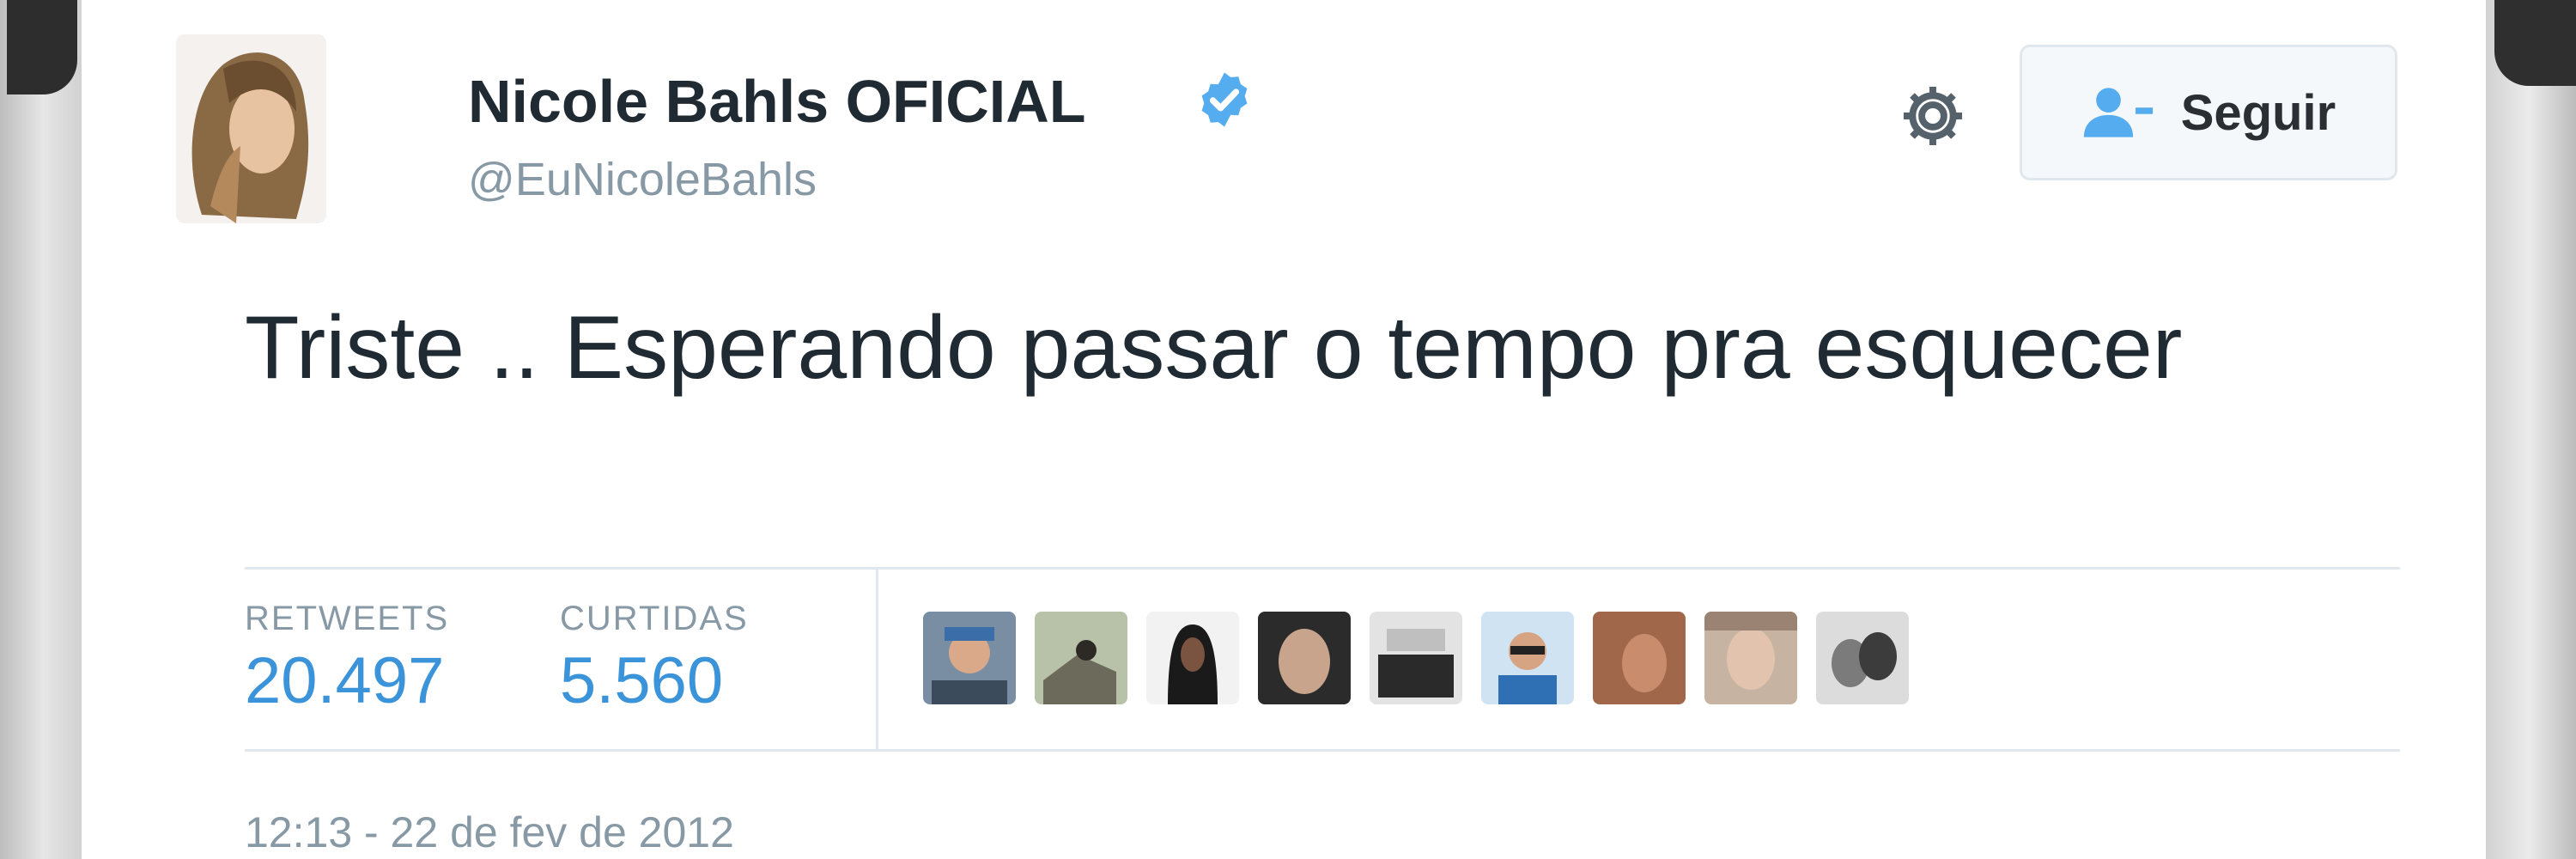 The width and height of the screenshot is (2576, 859). I want to click on likes-stat: CURTIDAS 5.560, so click(654, 659).